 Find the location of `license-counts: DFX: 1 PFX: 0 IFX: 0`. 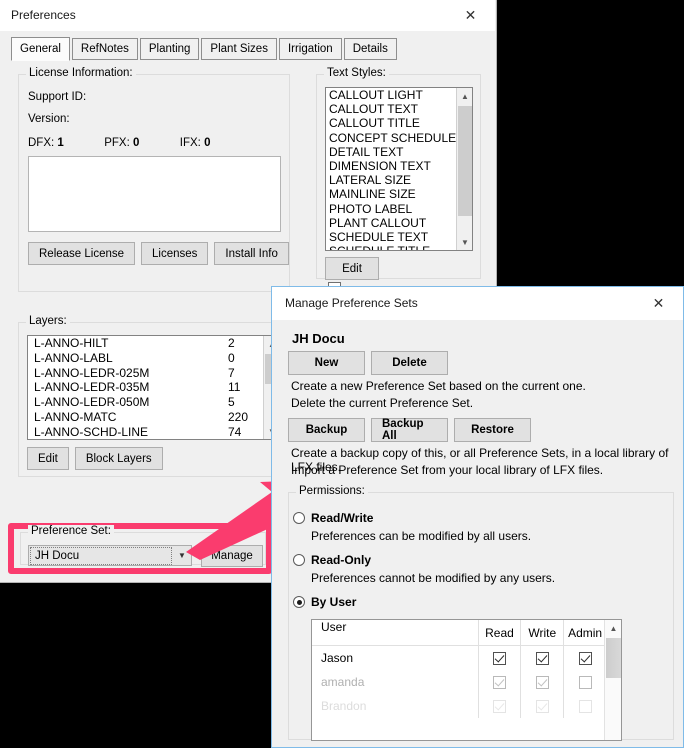

license-counts: DFX: 1 PFX: 0 IFX: 0 is located at coordinates (119, 143).